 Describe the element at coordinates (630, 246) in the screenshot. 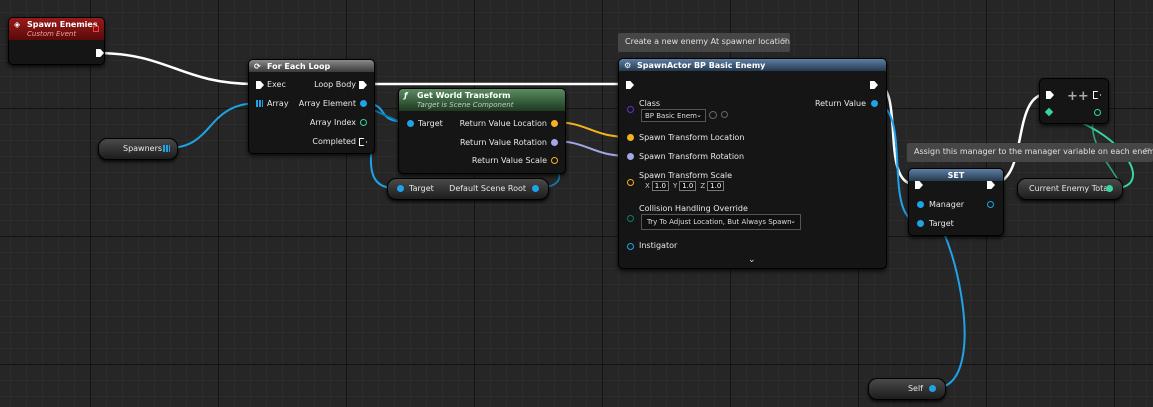

I see `instigator-pin` at that location.